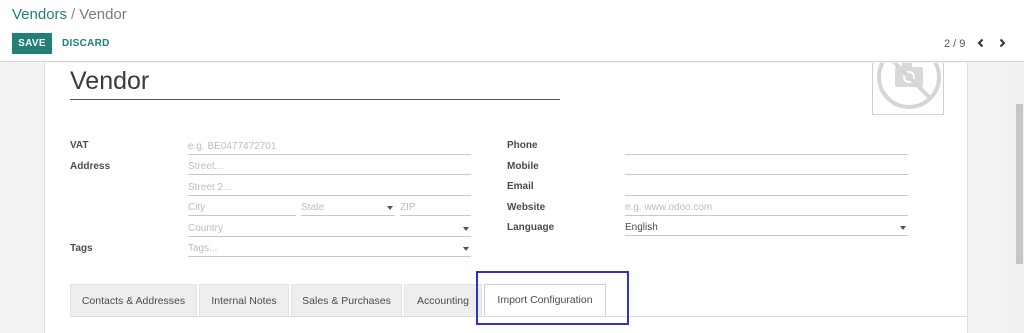 Image resolution: width=1024 pixels, height=333 pixels. What do you see at coordinates (32, 43) in the screenshot?
I see `save-button: SAVE` at bounding box center [32, 43].